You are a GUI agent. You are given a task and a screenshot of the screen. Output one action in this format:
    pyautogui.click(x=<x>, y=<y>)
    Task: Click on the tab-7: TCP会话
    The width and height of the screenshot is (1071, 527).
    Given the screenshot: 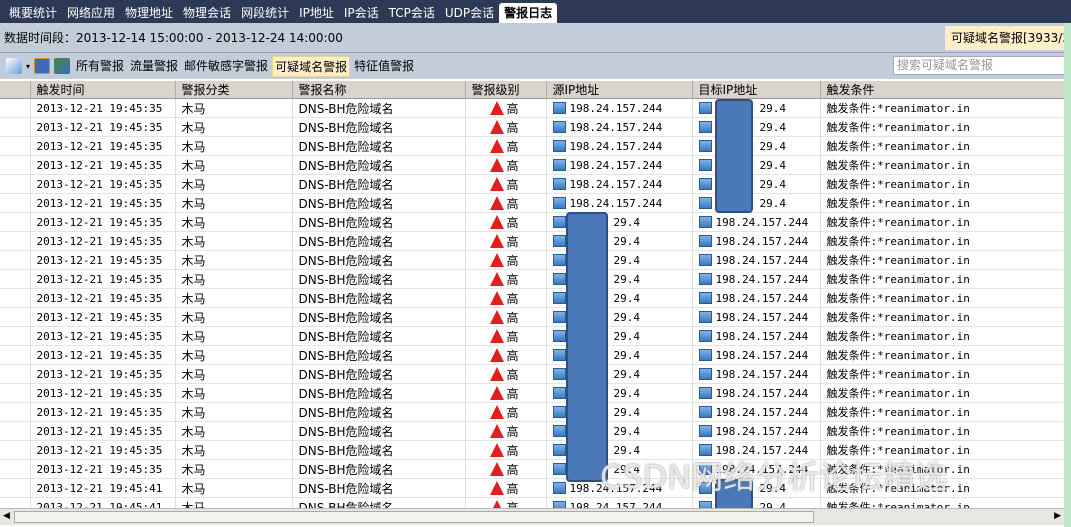 What is the action you would take?
    pyautogui.click(x=412, y=13)
    